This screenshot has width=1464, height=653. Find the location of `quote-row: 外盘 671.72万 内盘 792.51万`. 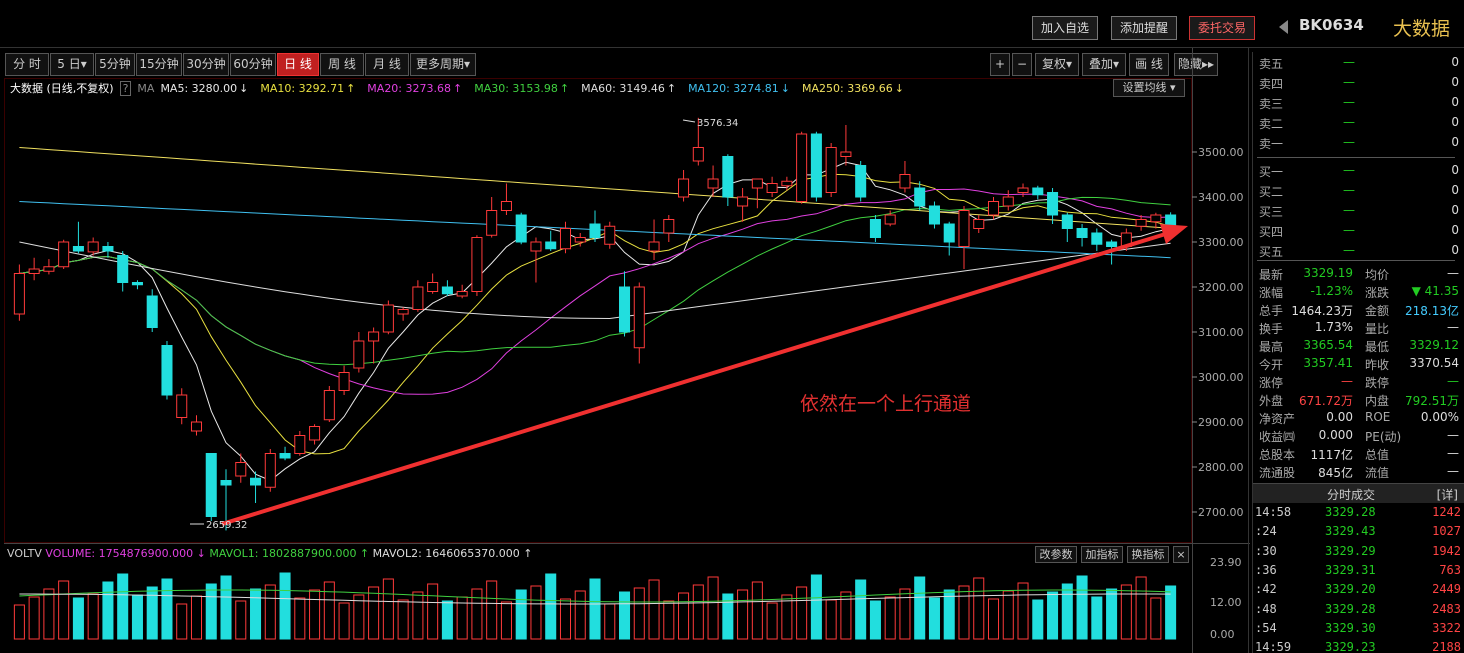

quote-row: 外盘 671.72万 内盘 792.51万 is located at coordinates (1359, 401).